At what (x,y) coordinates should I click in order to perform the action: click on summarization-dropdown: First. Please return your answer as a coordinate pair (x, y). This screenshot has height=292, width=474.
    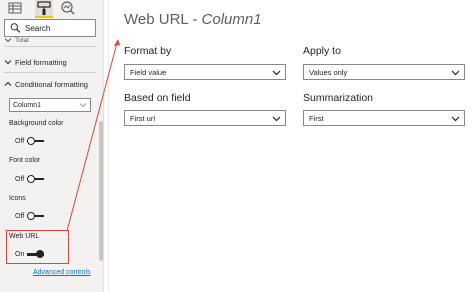
    Looking at the image, I should click on (384, 118).